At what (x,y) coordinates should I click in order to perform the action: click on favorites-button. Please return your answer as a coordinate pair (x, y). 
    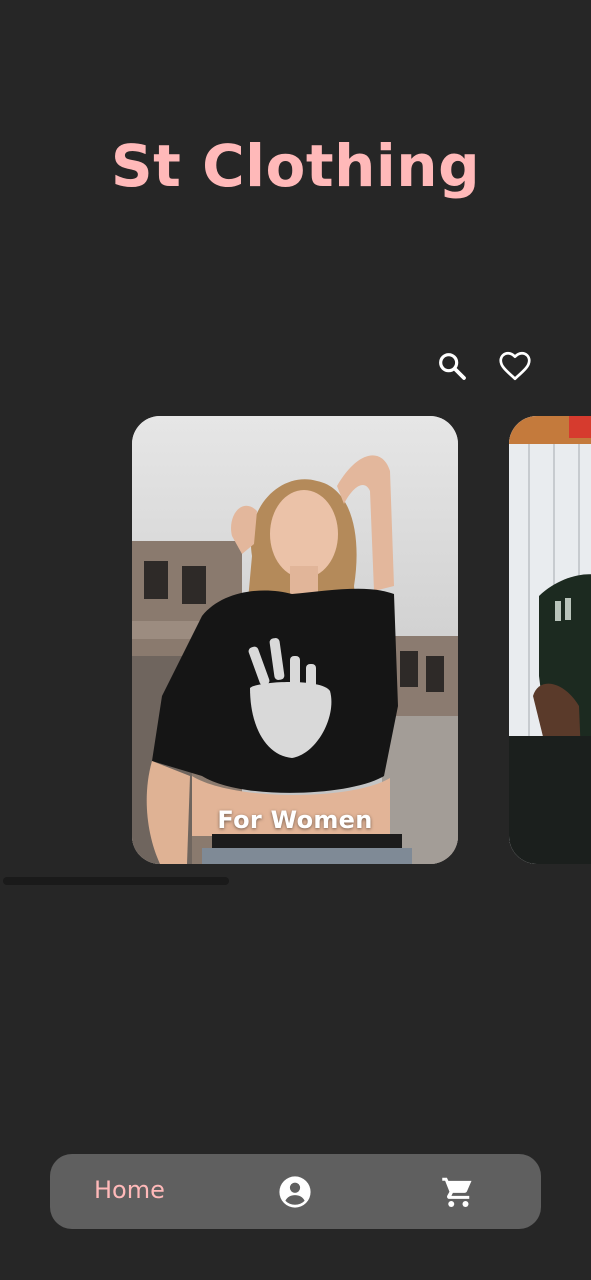
    Looking at the image, I should click on (515, 366).